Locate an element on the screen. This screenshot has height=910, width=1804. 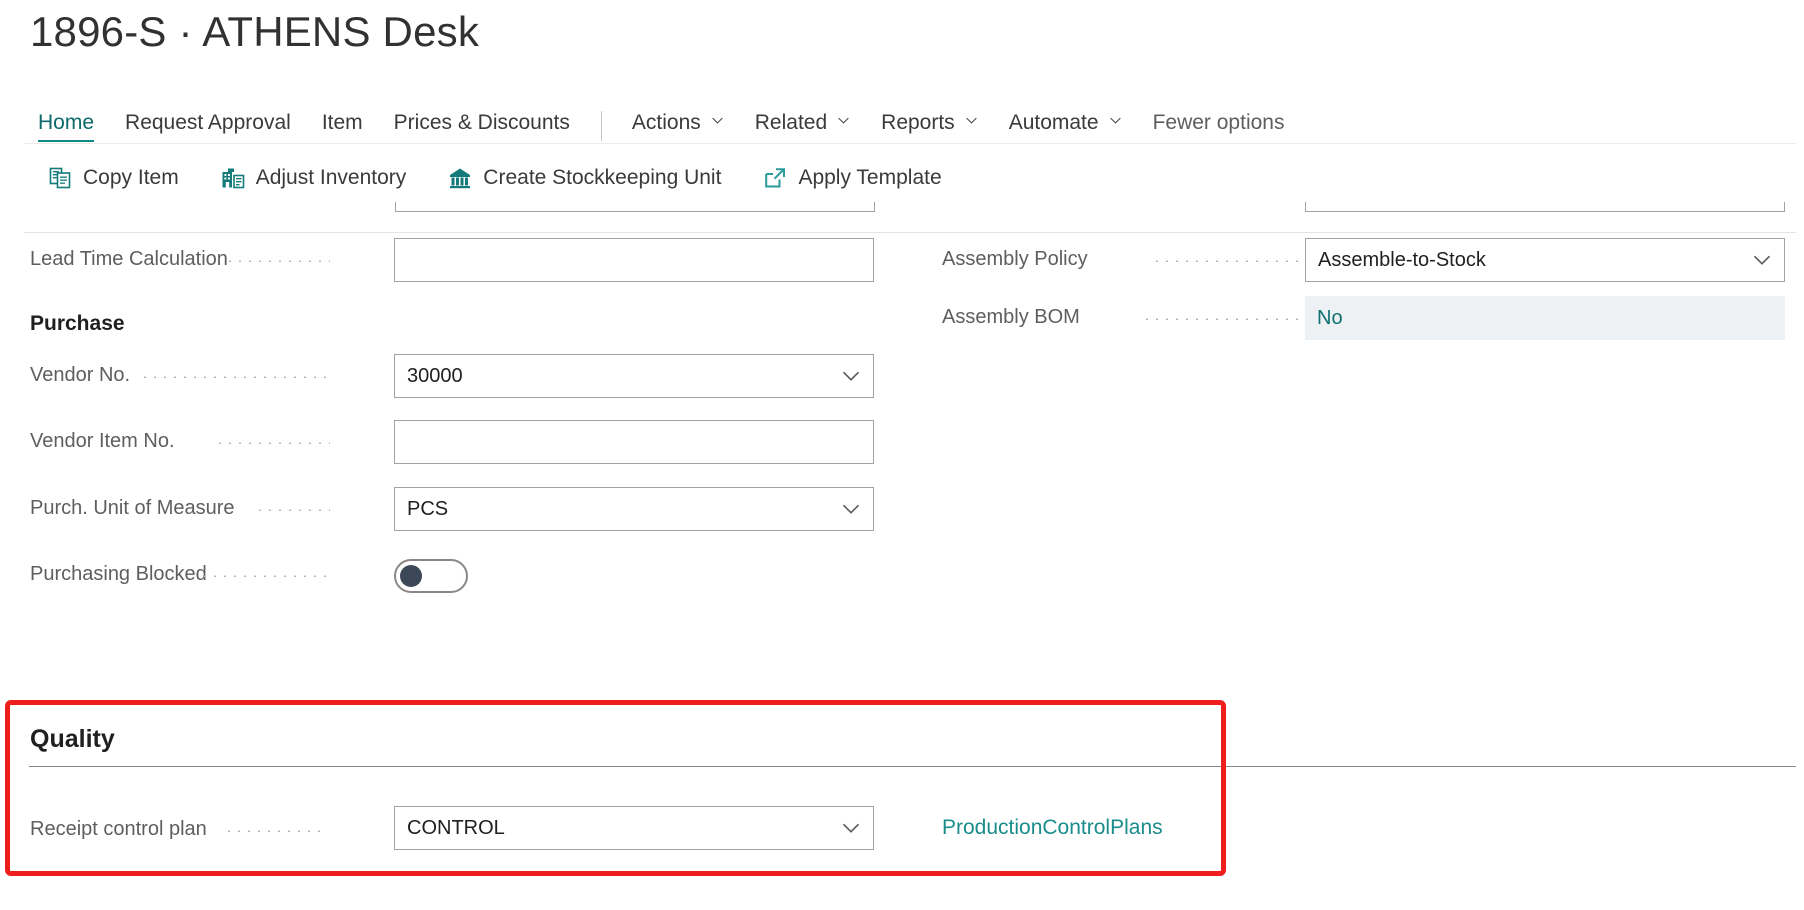
adjust-inventory-button: Adjust Inventory is located at coordinates (314, 178).